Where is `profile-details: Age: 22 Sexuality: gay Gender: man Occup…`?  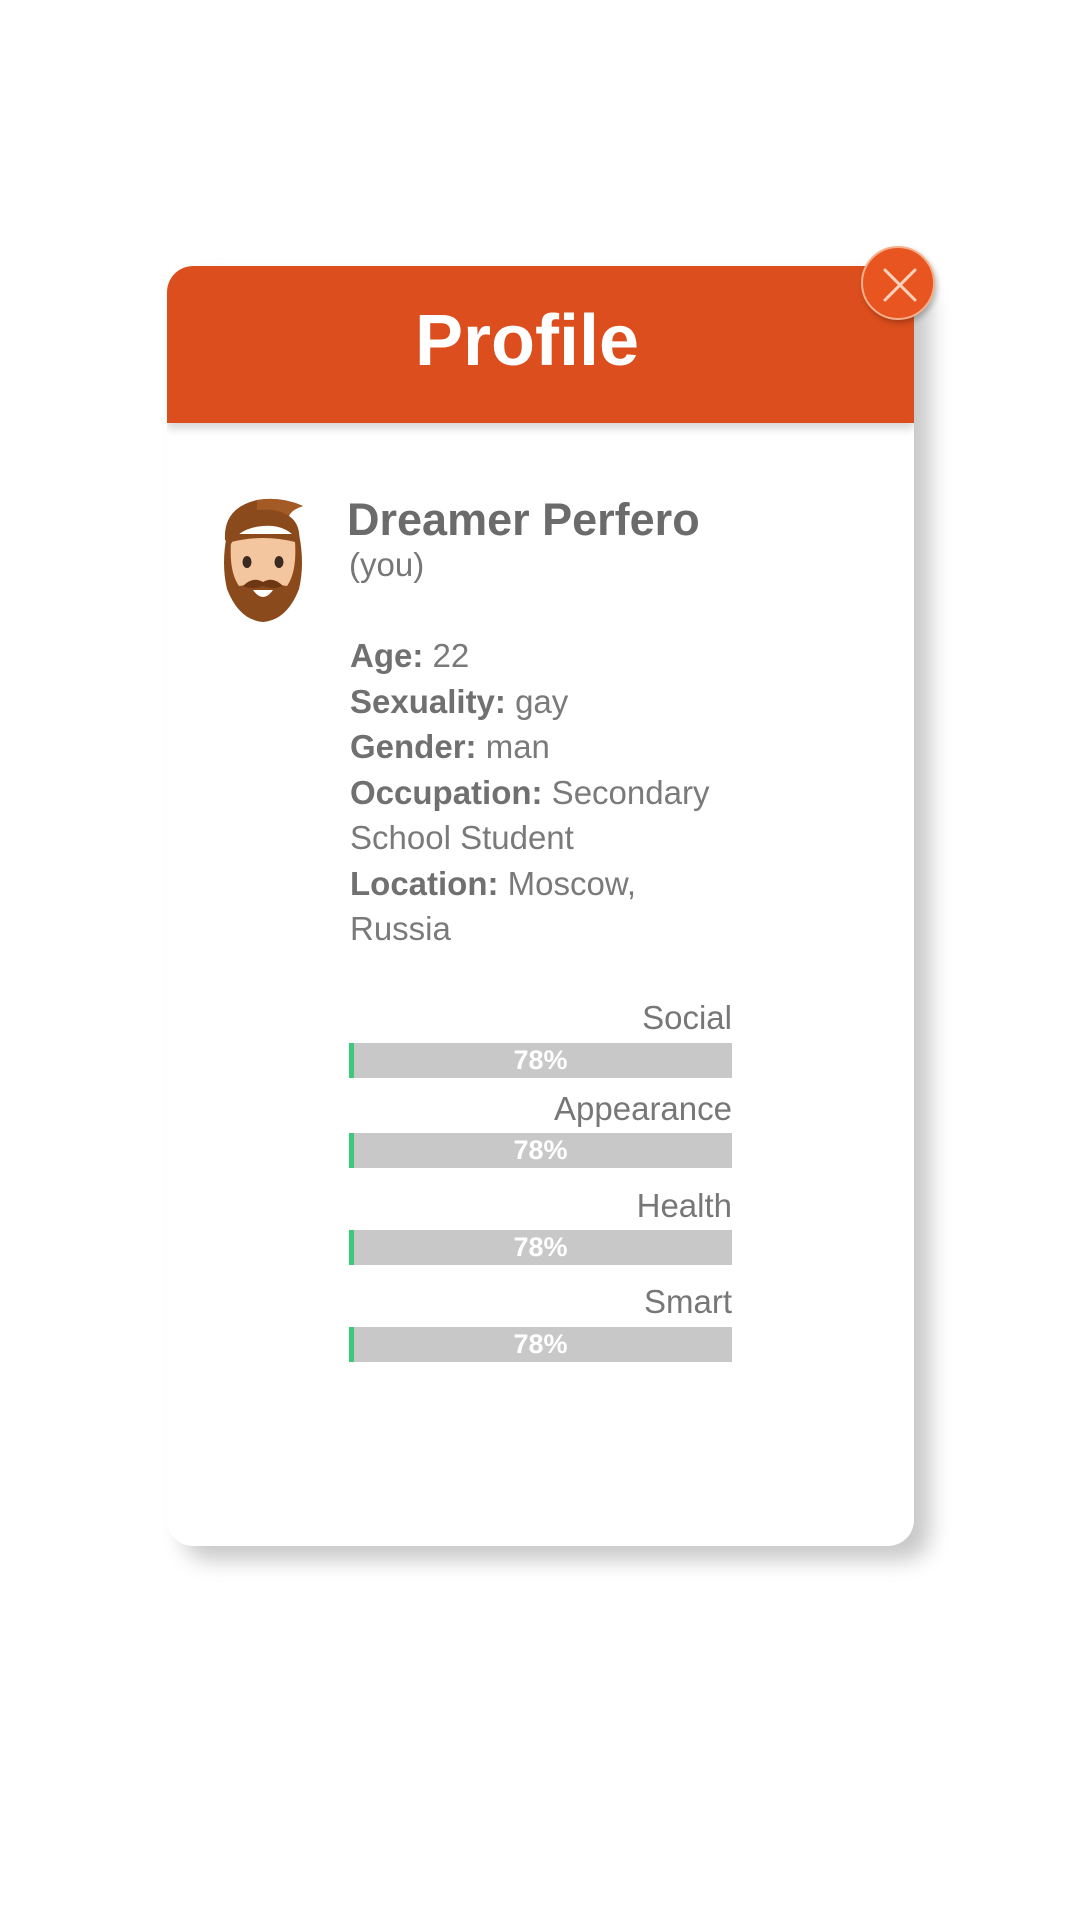
profile-details: Age: 22 Sexuality: gay Gender: man Occup… is located at coordinates (540, 792).